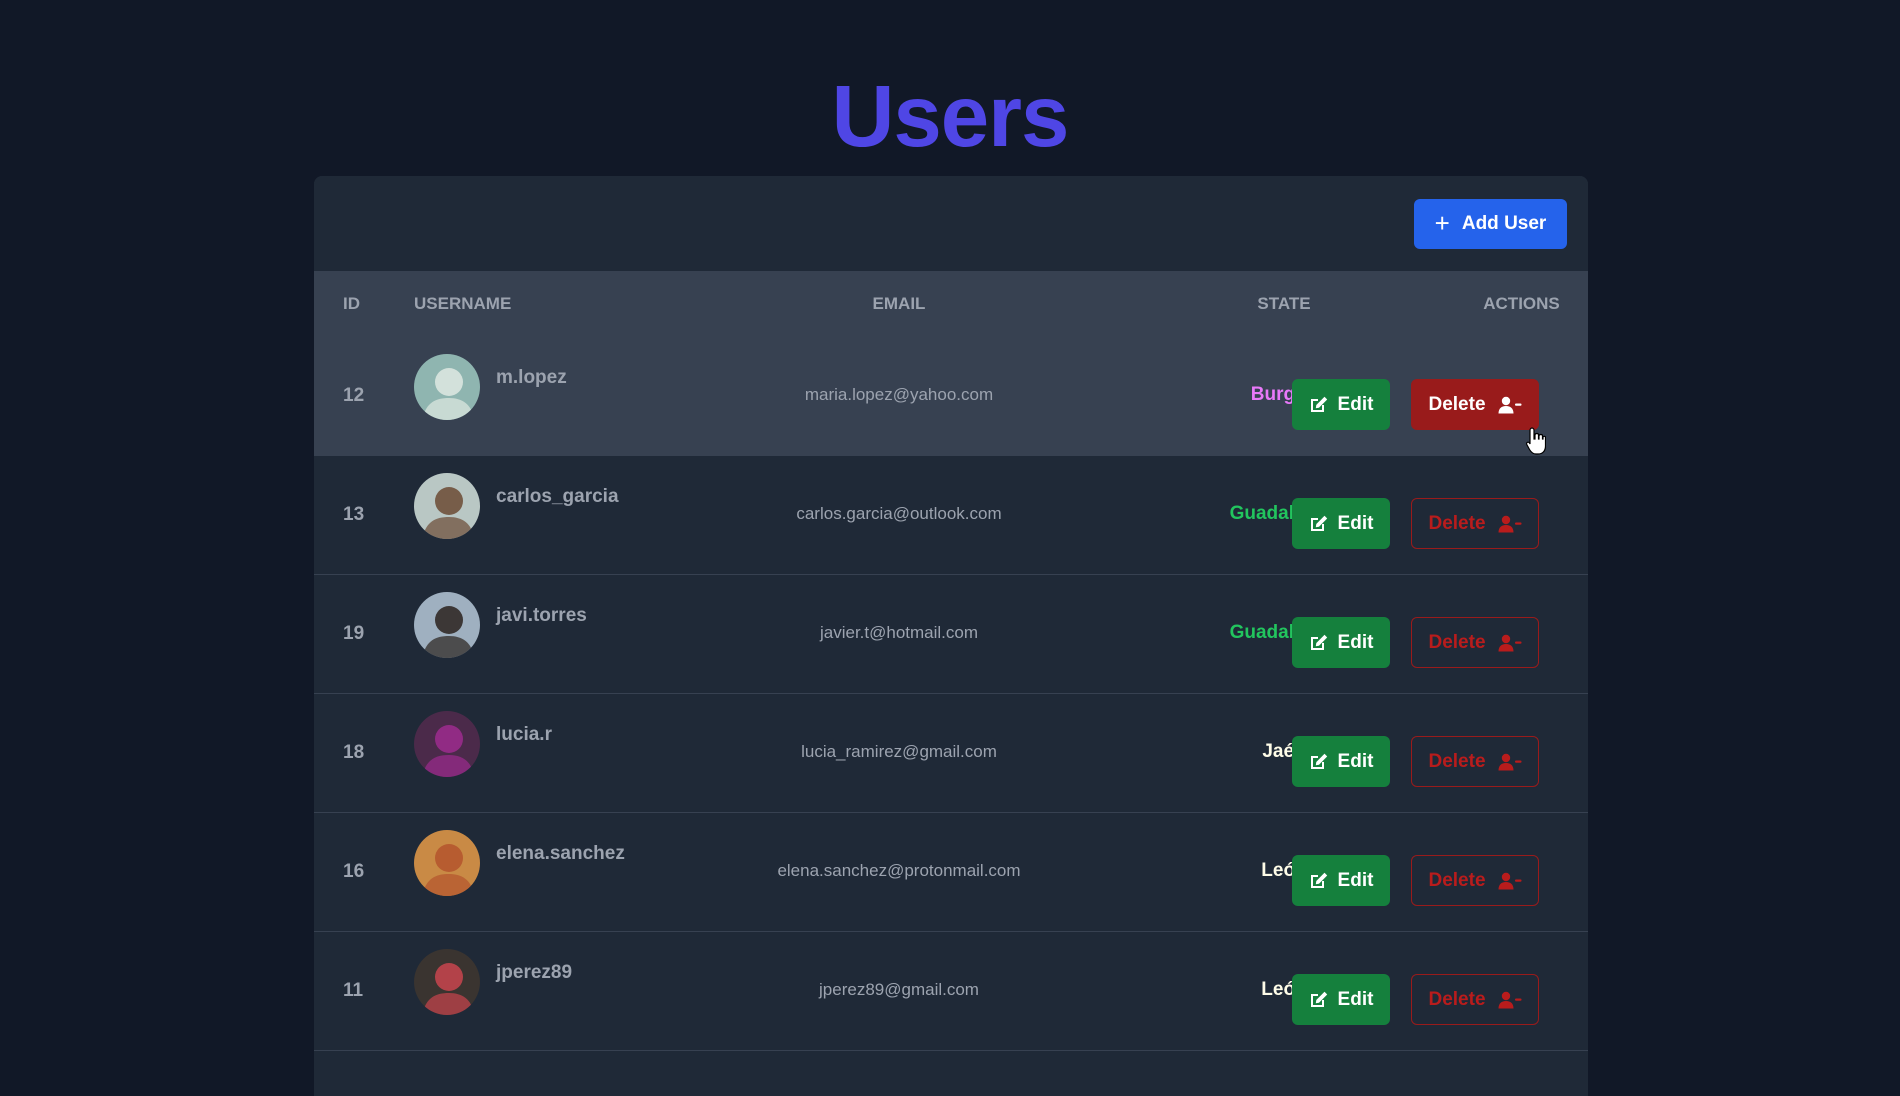  Describe the element at coordinates (531, 377) in the screenshot. I see `username: m.lopez` at that location.